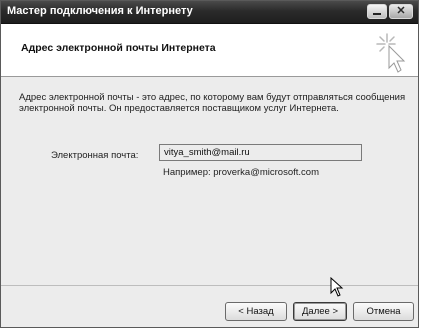  I want to click on next-button: Далее >, so click(320, 311).